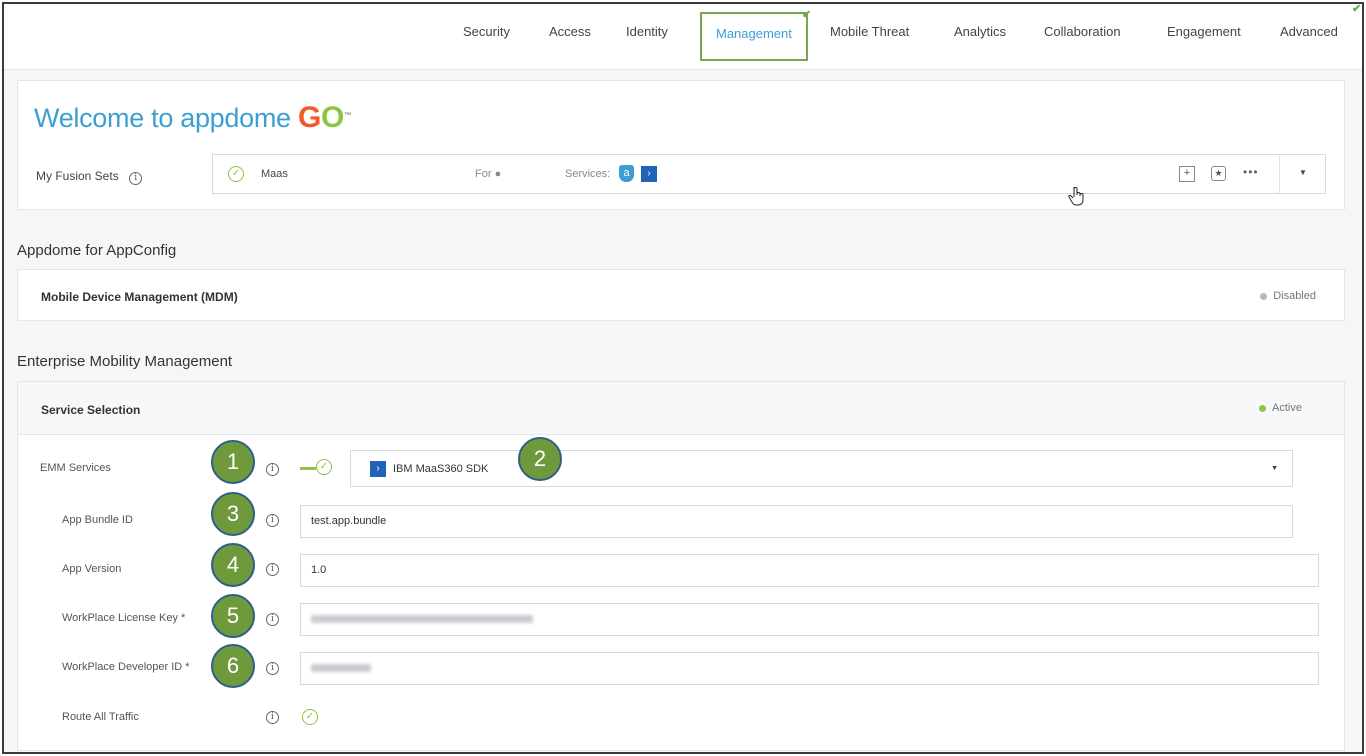 This screenshot has height=756, width=1366. Describe the element at coordinates (97, 520) in the screenshot. I see `bundle-id-label: App Bundle ID` at that location.